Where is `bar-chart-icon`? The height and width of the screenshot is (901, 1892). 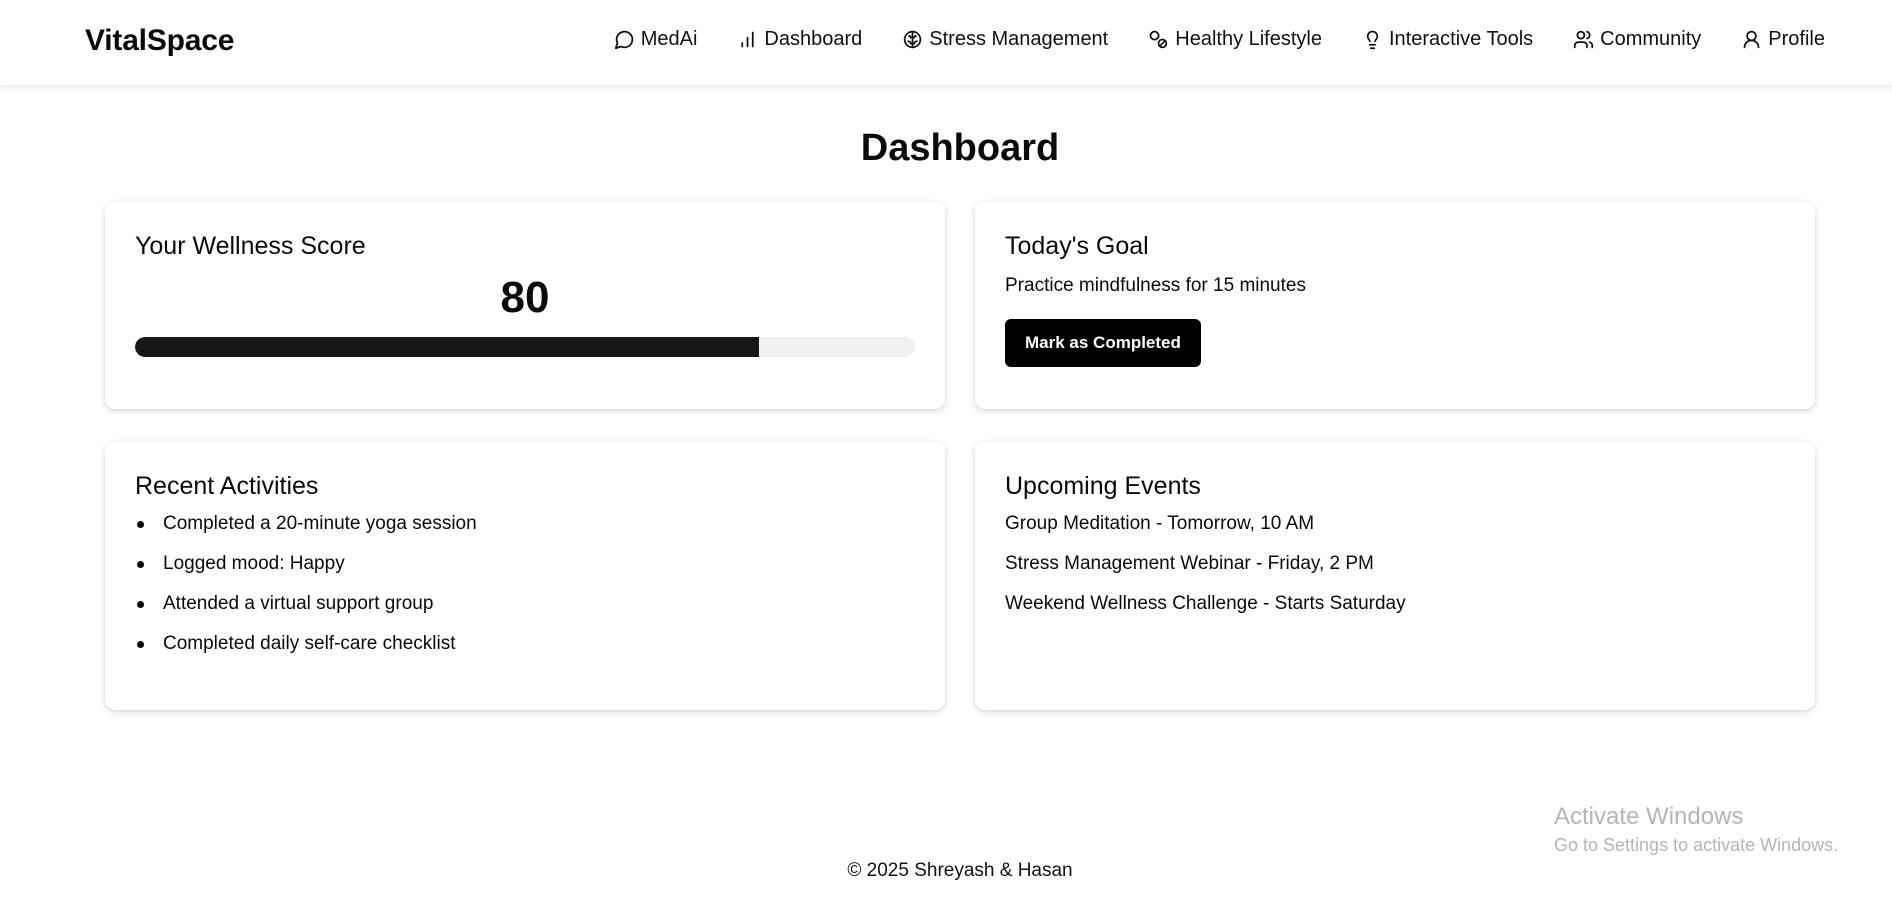
bar-chart-icon is located at coordinates (748, 39).